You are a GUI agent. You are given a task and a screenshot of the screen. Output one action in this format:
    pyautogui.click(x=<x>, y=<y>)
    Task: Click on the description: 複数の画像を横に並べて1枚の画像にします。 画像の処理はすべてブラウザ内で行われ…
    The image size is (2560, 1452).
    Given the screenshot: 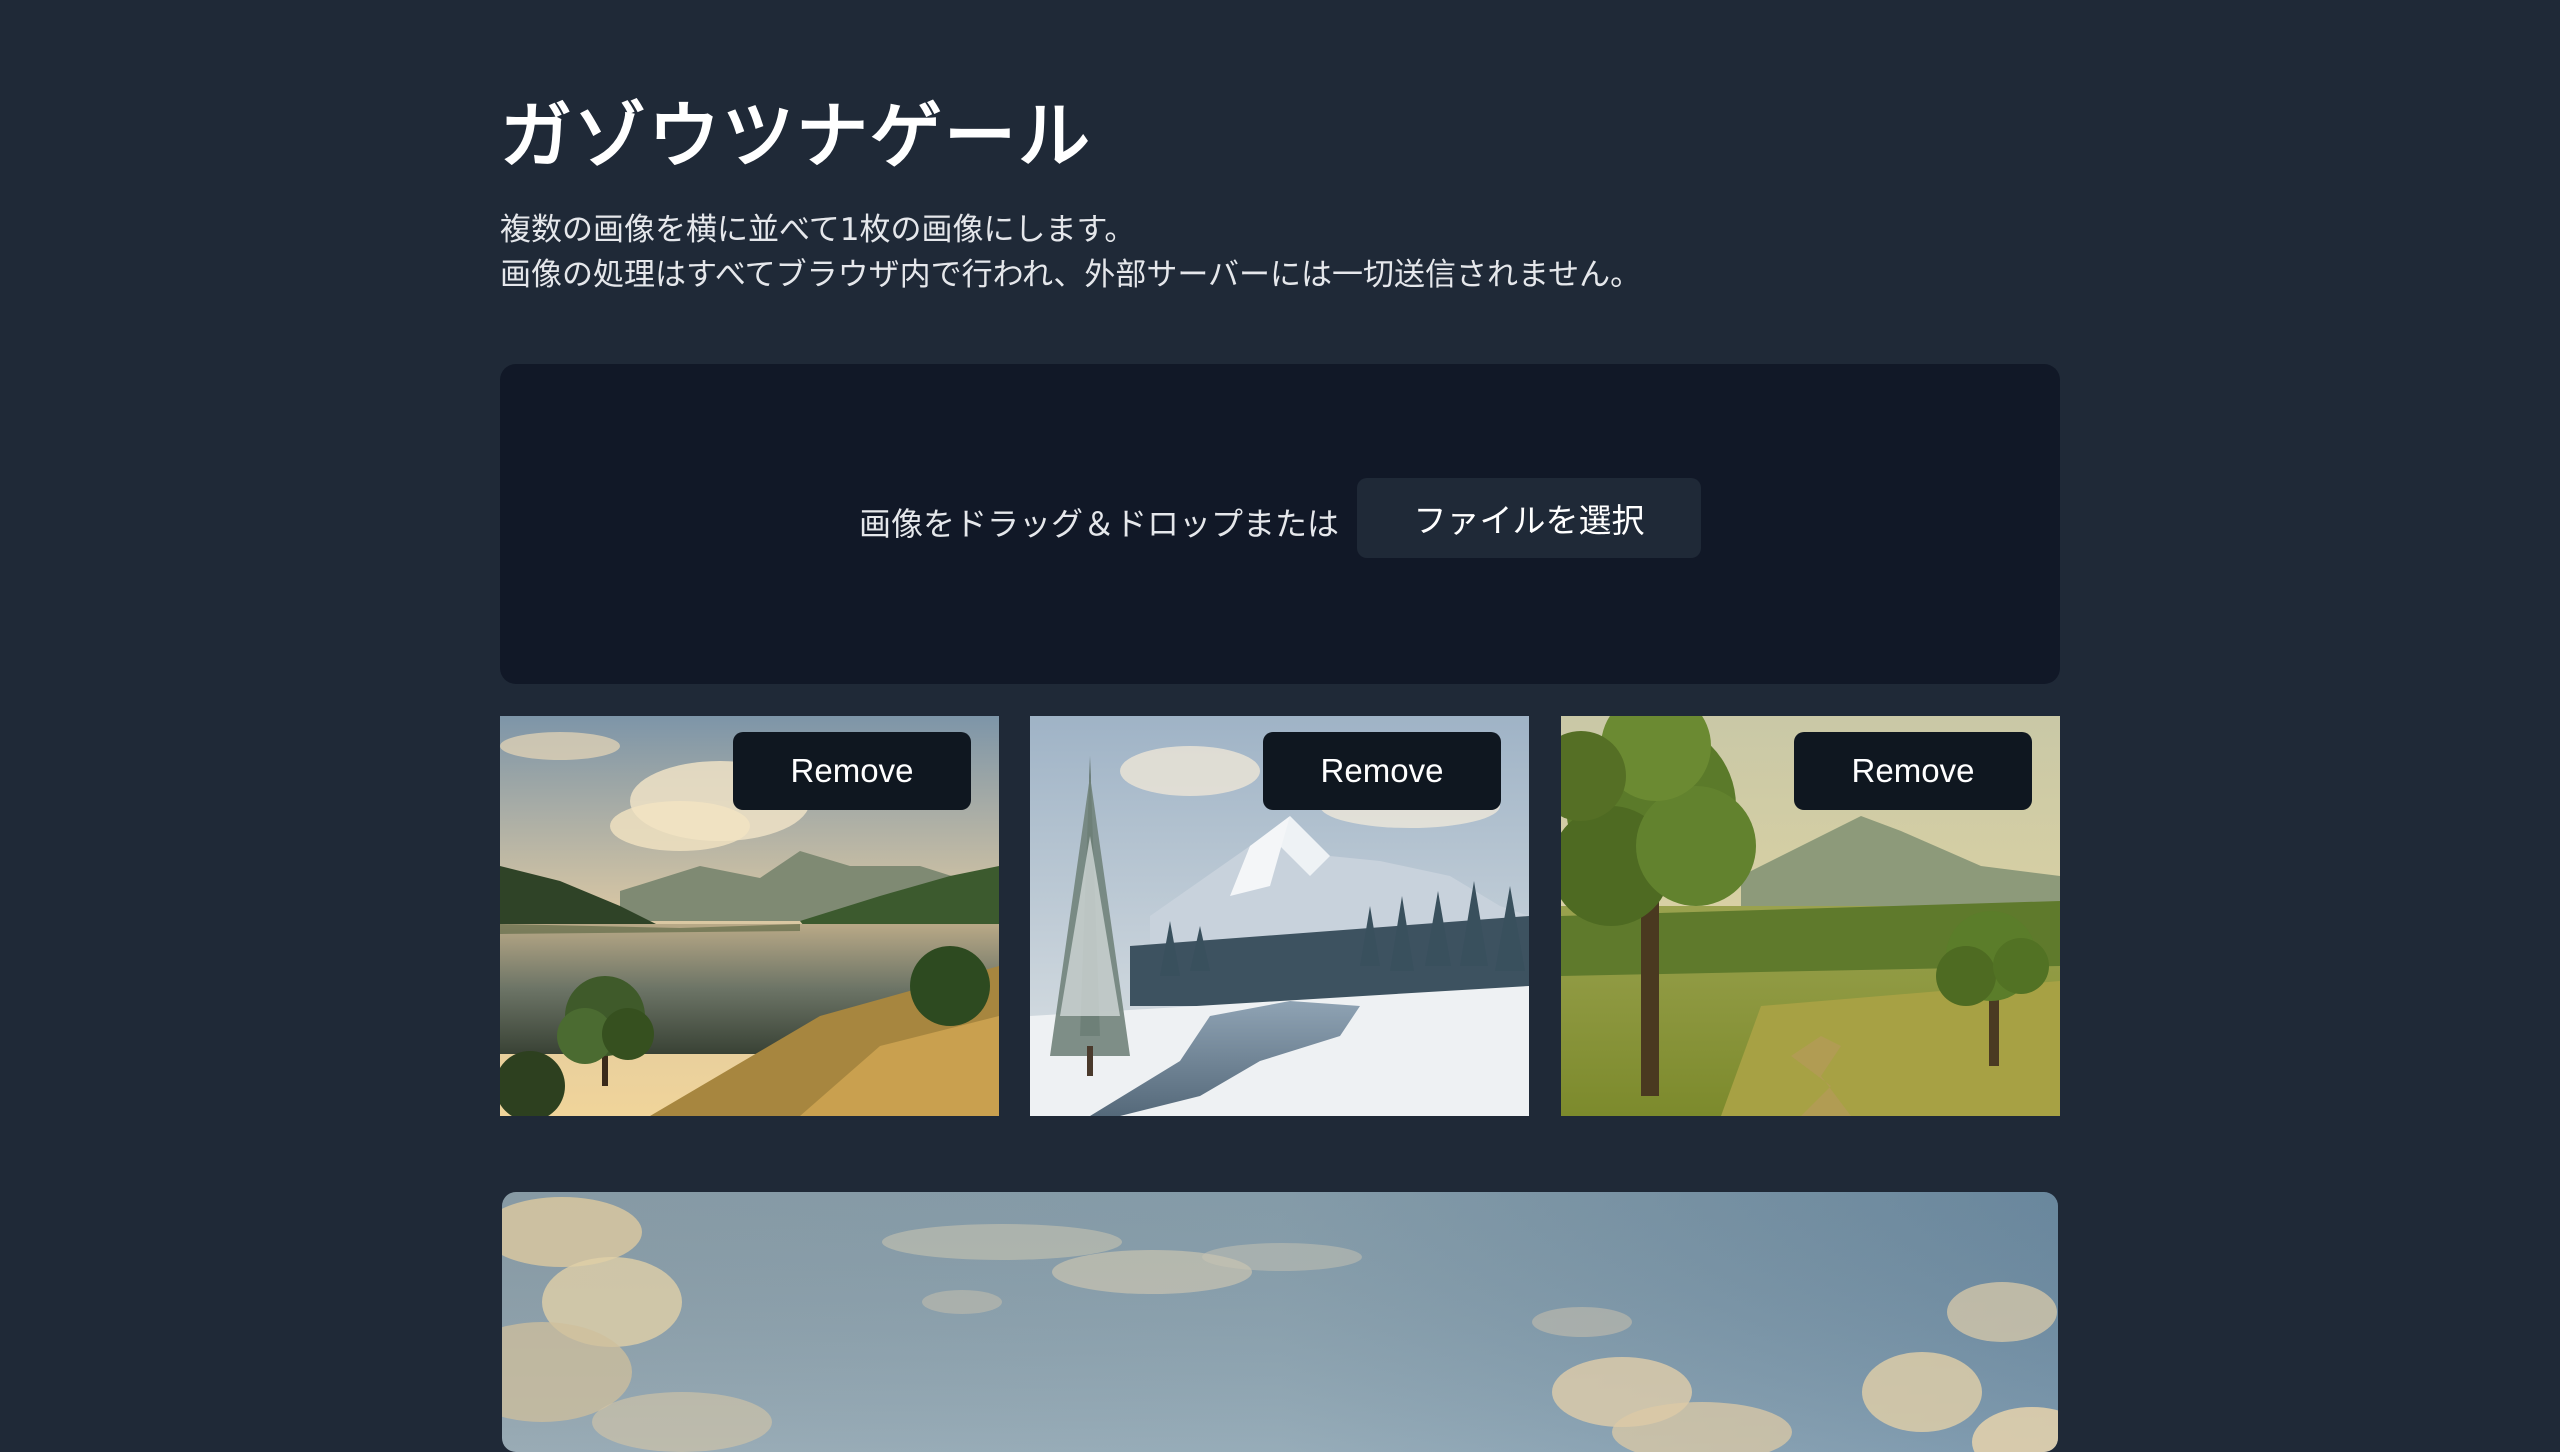 What is the action you would take?
    pyautogui.click(x=1070, y=253)
    